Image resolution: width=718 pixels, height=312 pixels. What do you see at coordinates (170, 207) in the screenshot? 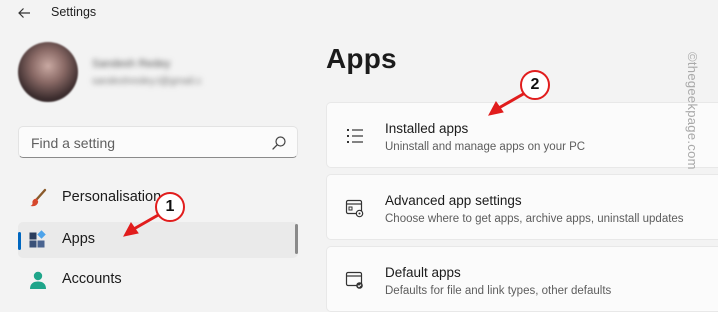
I see `step-marker-1: 1` at bounding box center [170, 207].